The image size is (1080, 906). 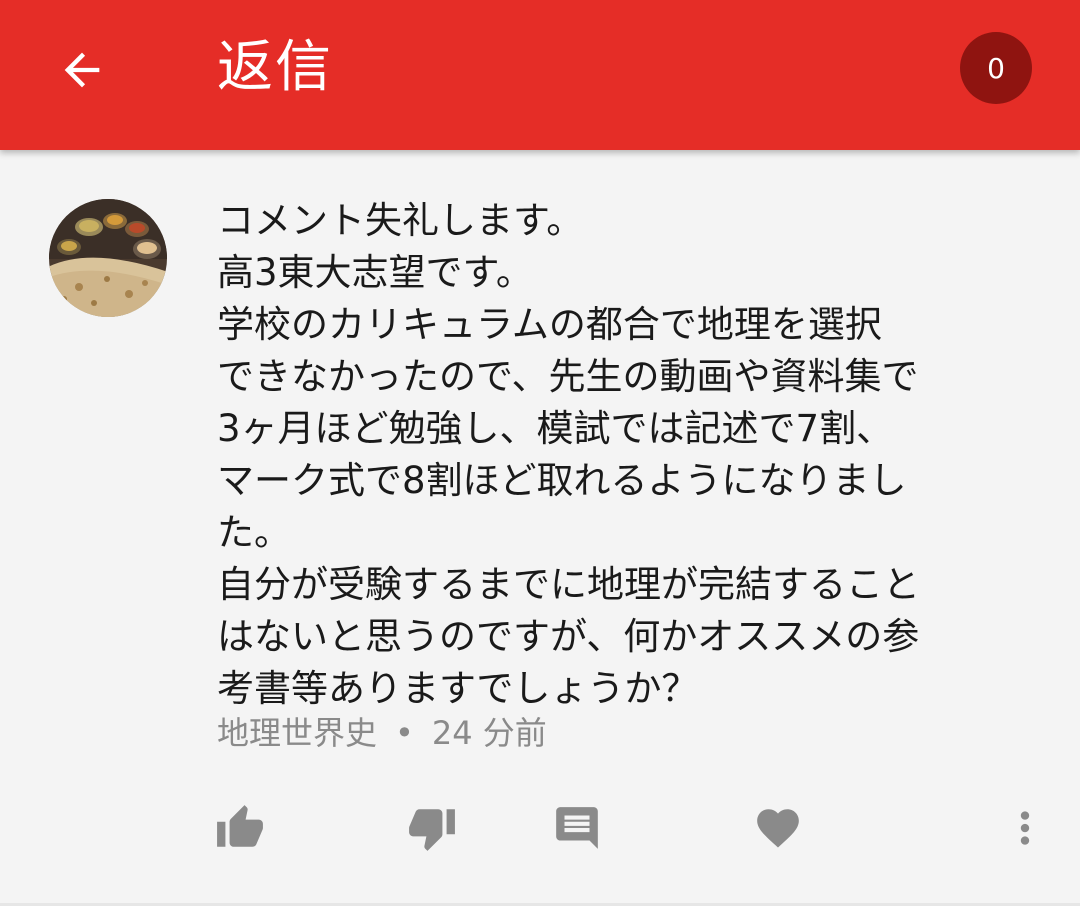 What do you see at coordinates (489, 733) in the screenshot?
I see `comment-time: 24 分前` at bounding box center [489, 733].